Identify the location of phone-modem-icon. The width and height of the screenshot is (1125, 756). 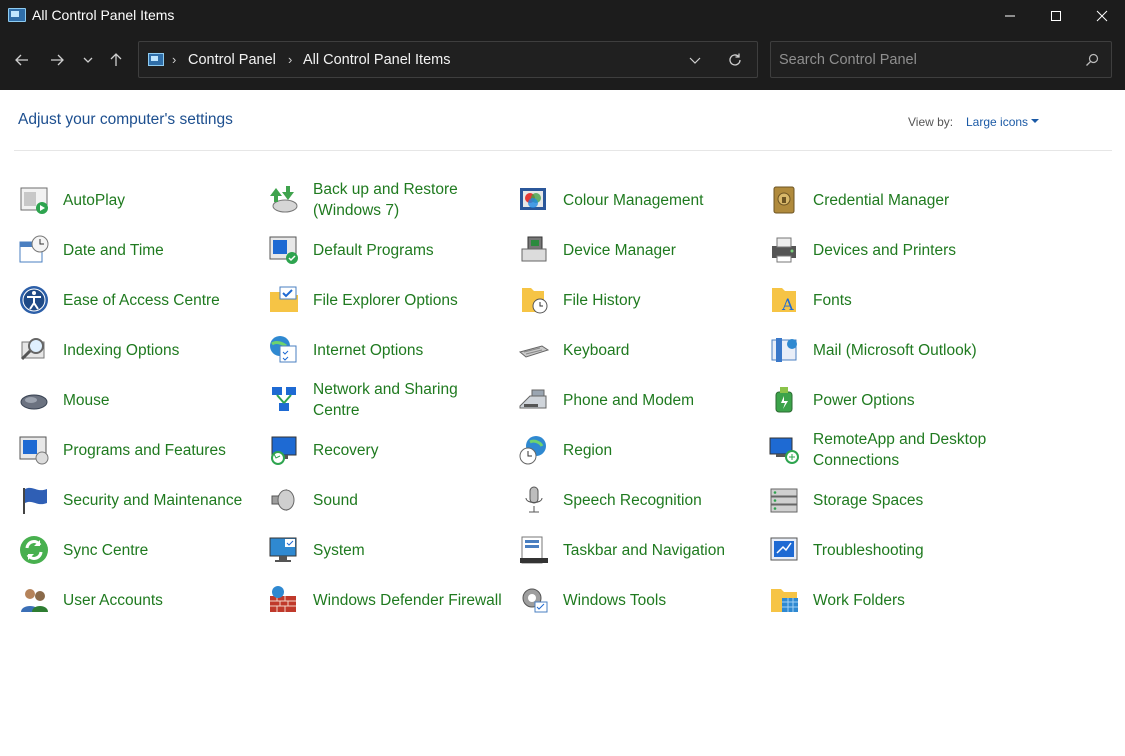
(533, 399).